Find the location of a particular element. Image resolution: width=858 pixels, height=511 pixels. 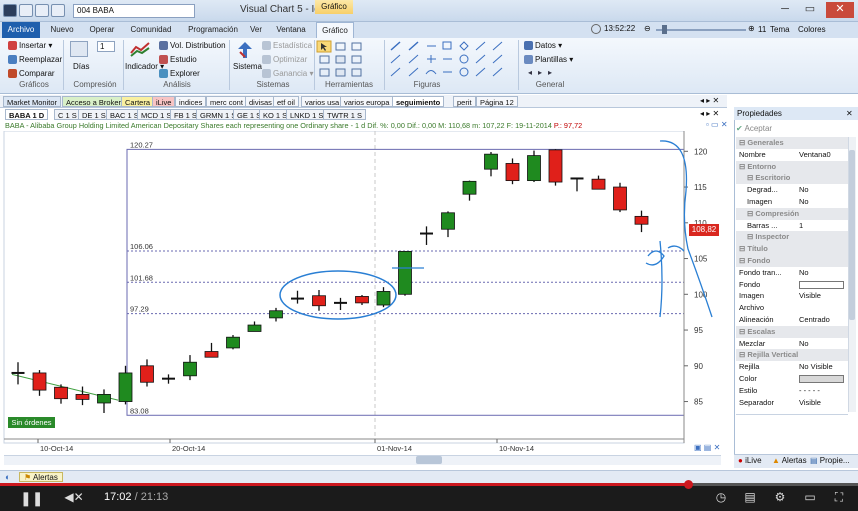

print-icon is located at coordinates (58, 10).